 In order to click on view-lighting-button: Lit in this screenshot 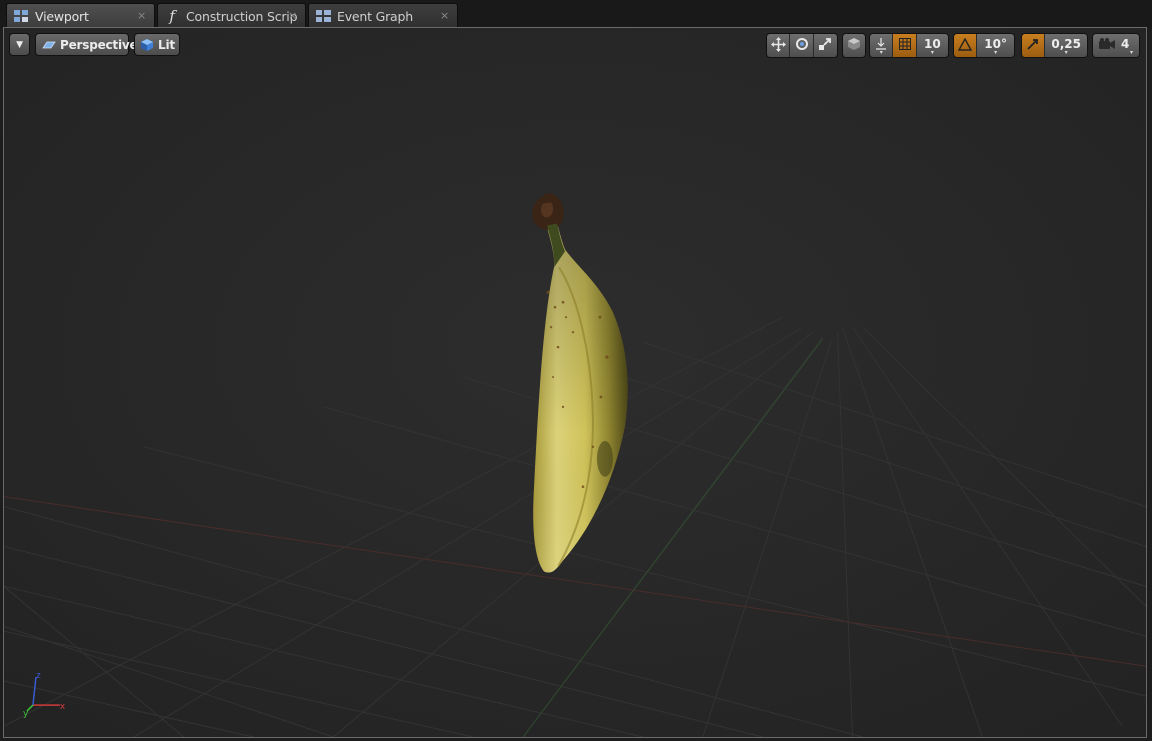, I will do `click(157, 44)`.